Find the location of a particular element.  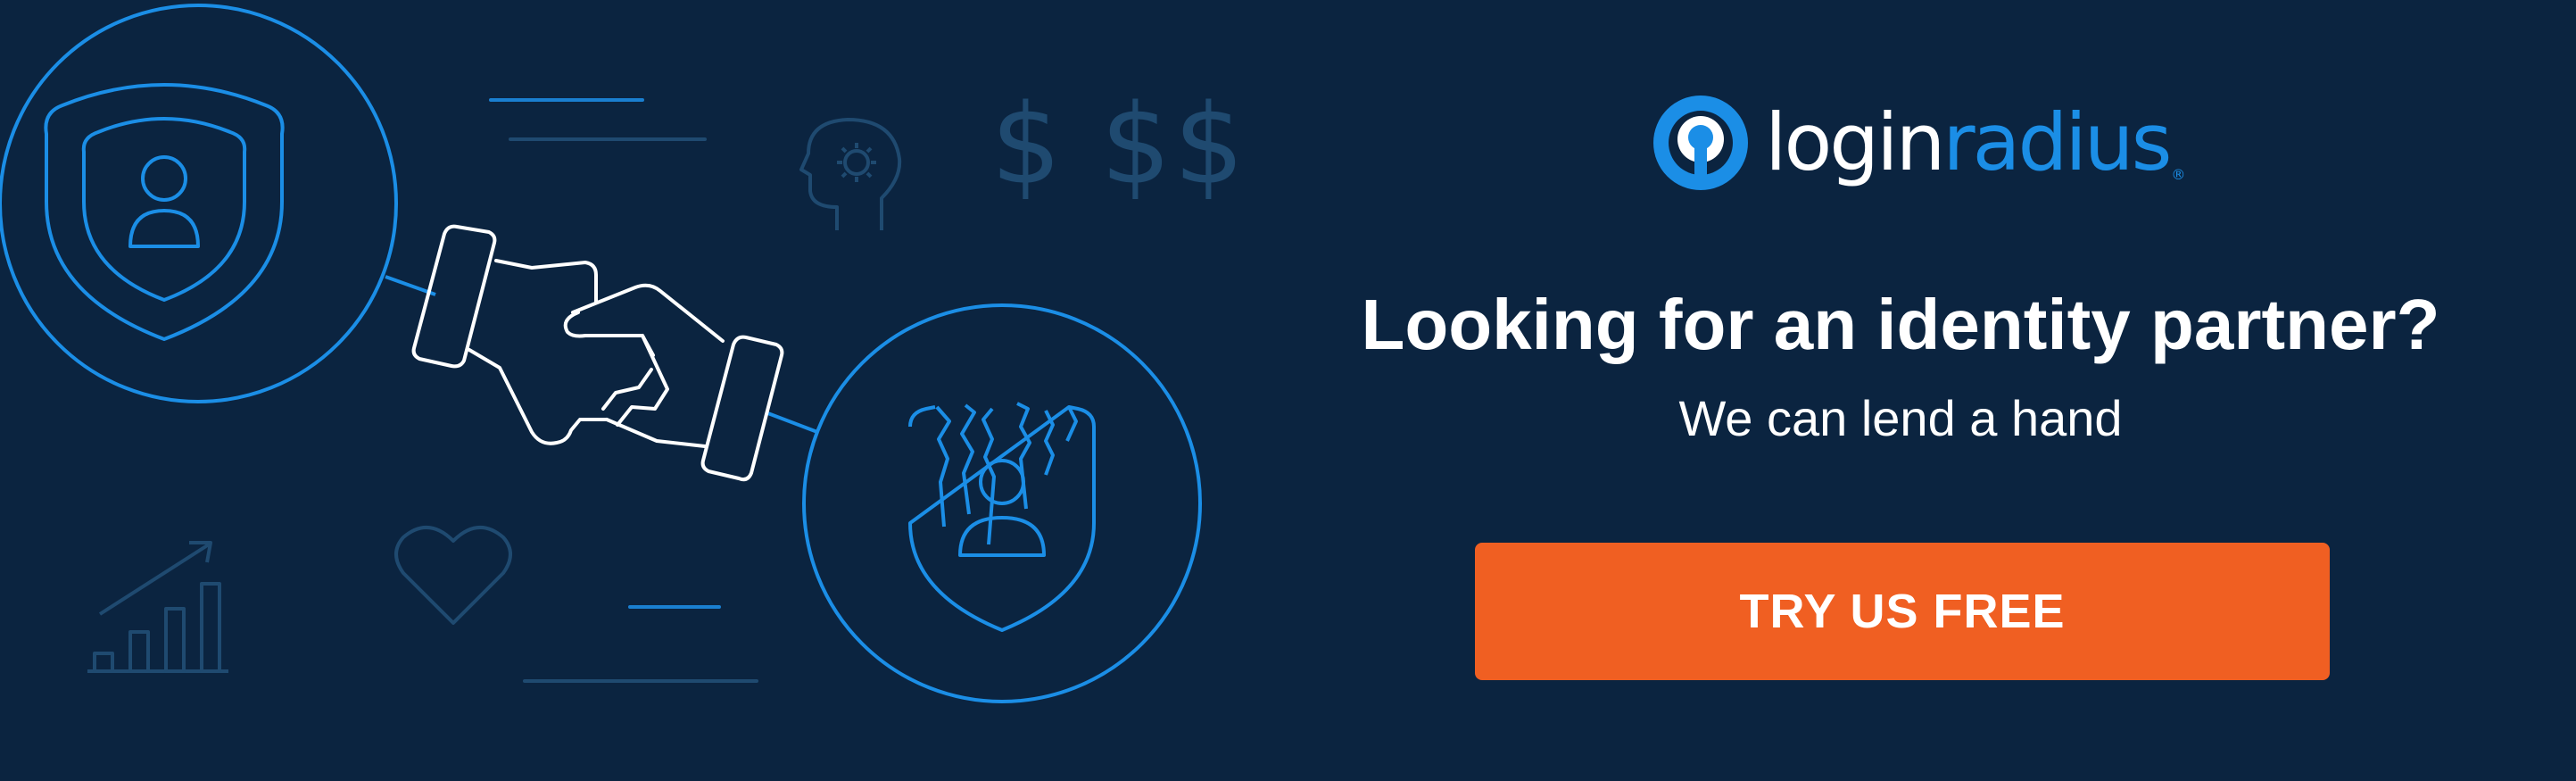

shield-user-icon is located at coordinates (199, 203).